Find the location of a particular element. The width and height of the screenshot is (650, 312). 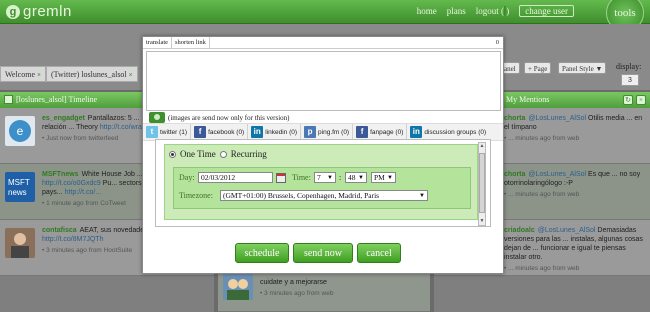

avatar: e is located at coordinates (20, 131).